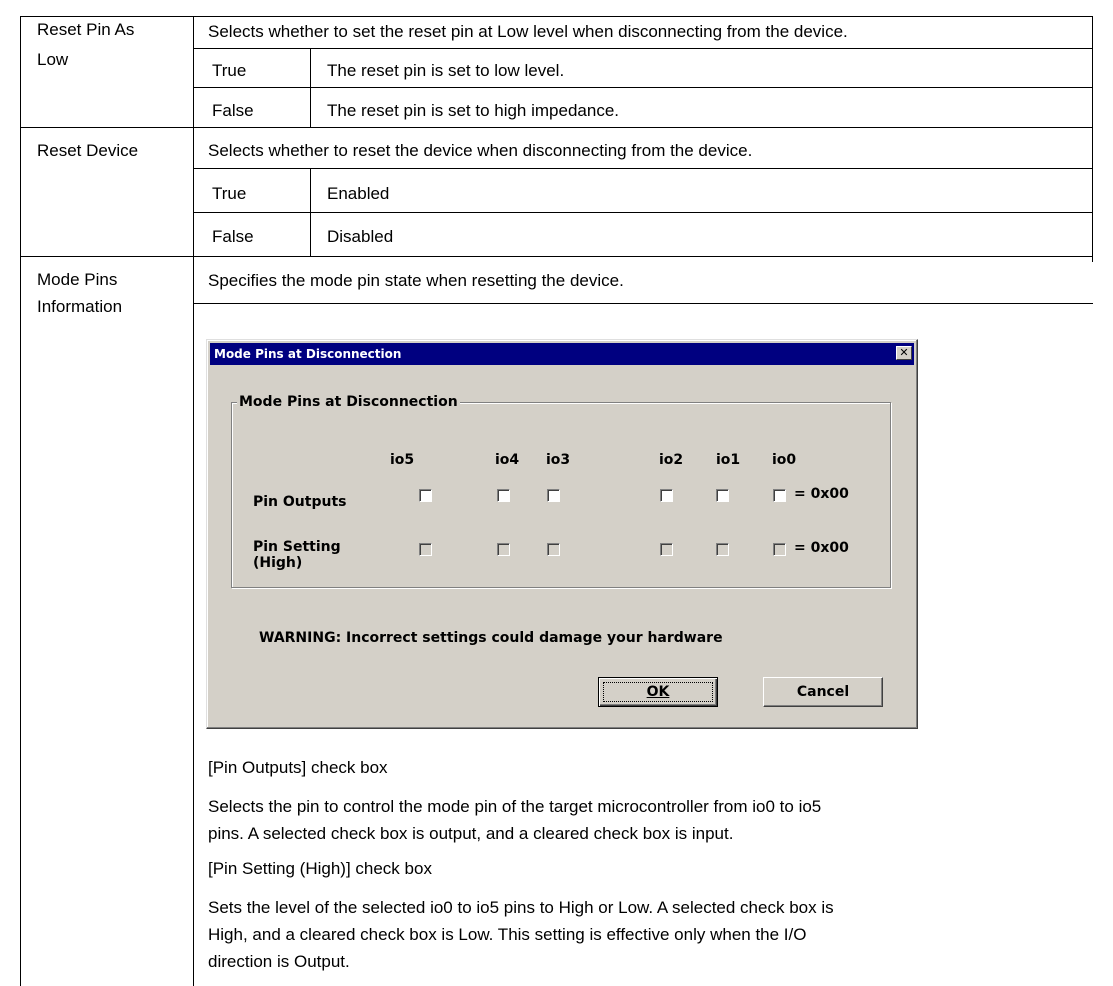 The height and width of the screenshot is (986, 1113). Describe the element at coordinates (503, 495) in the screenshot. I see `pin-outputs-io4-checkbox` at that location.